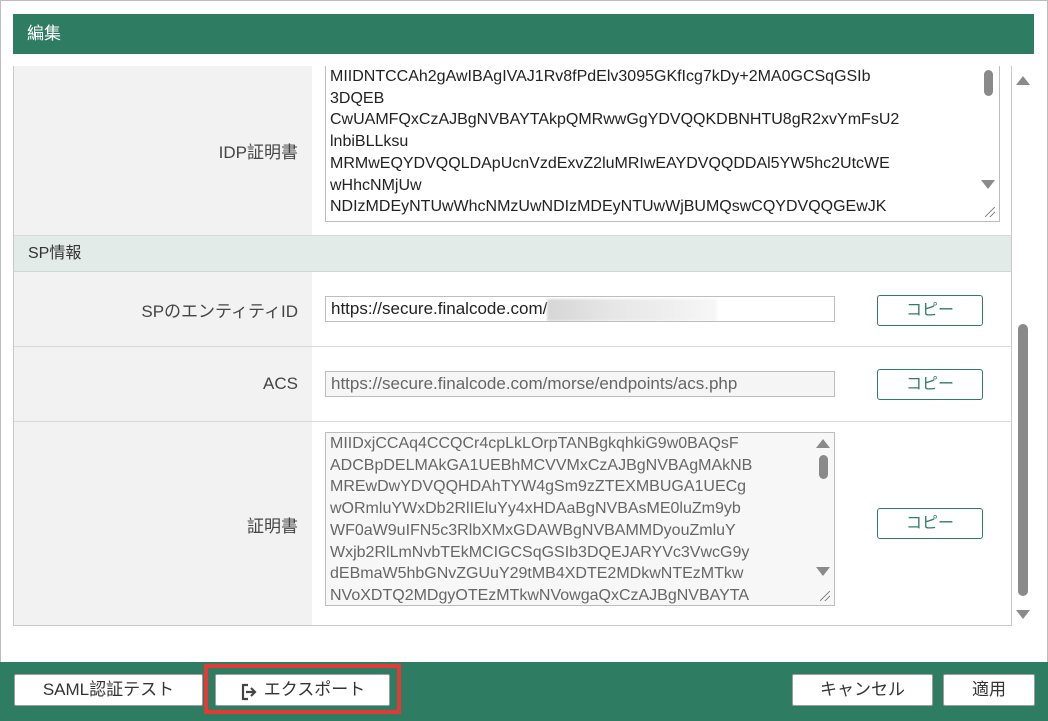  Describe the element at coordinates (537, 574) in the screenshot. I see `sp-cert-line: dEBmaW5hbGNvZGUuY29tMB4XDTE2MDkwNTEzMTkw` at that location.